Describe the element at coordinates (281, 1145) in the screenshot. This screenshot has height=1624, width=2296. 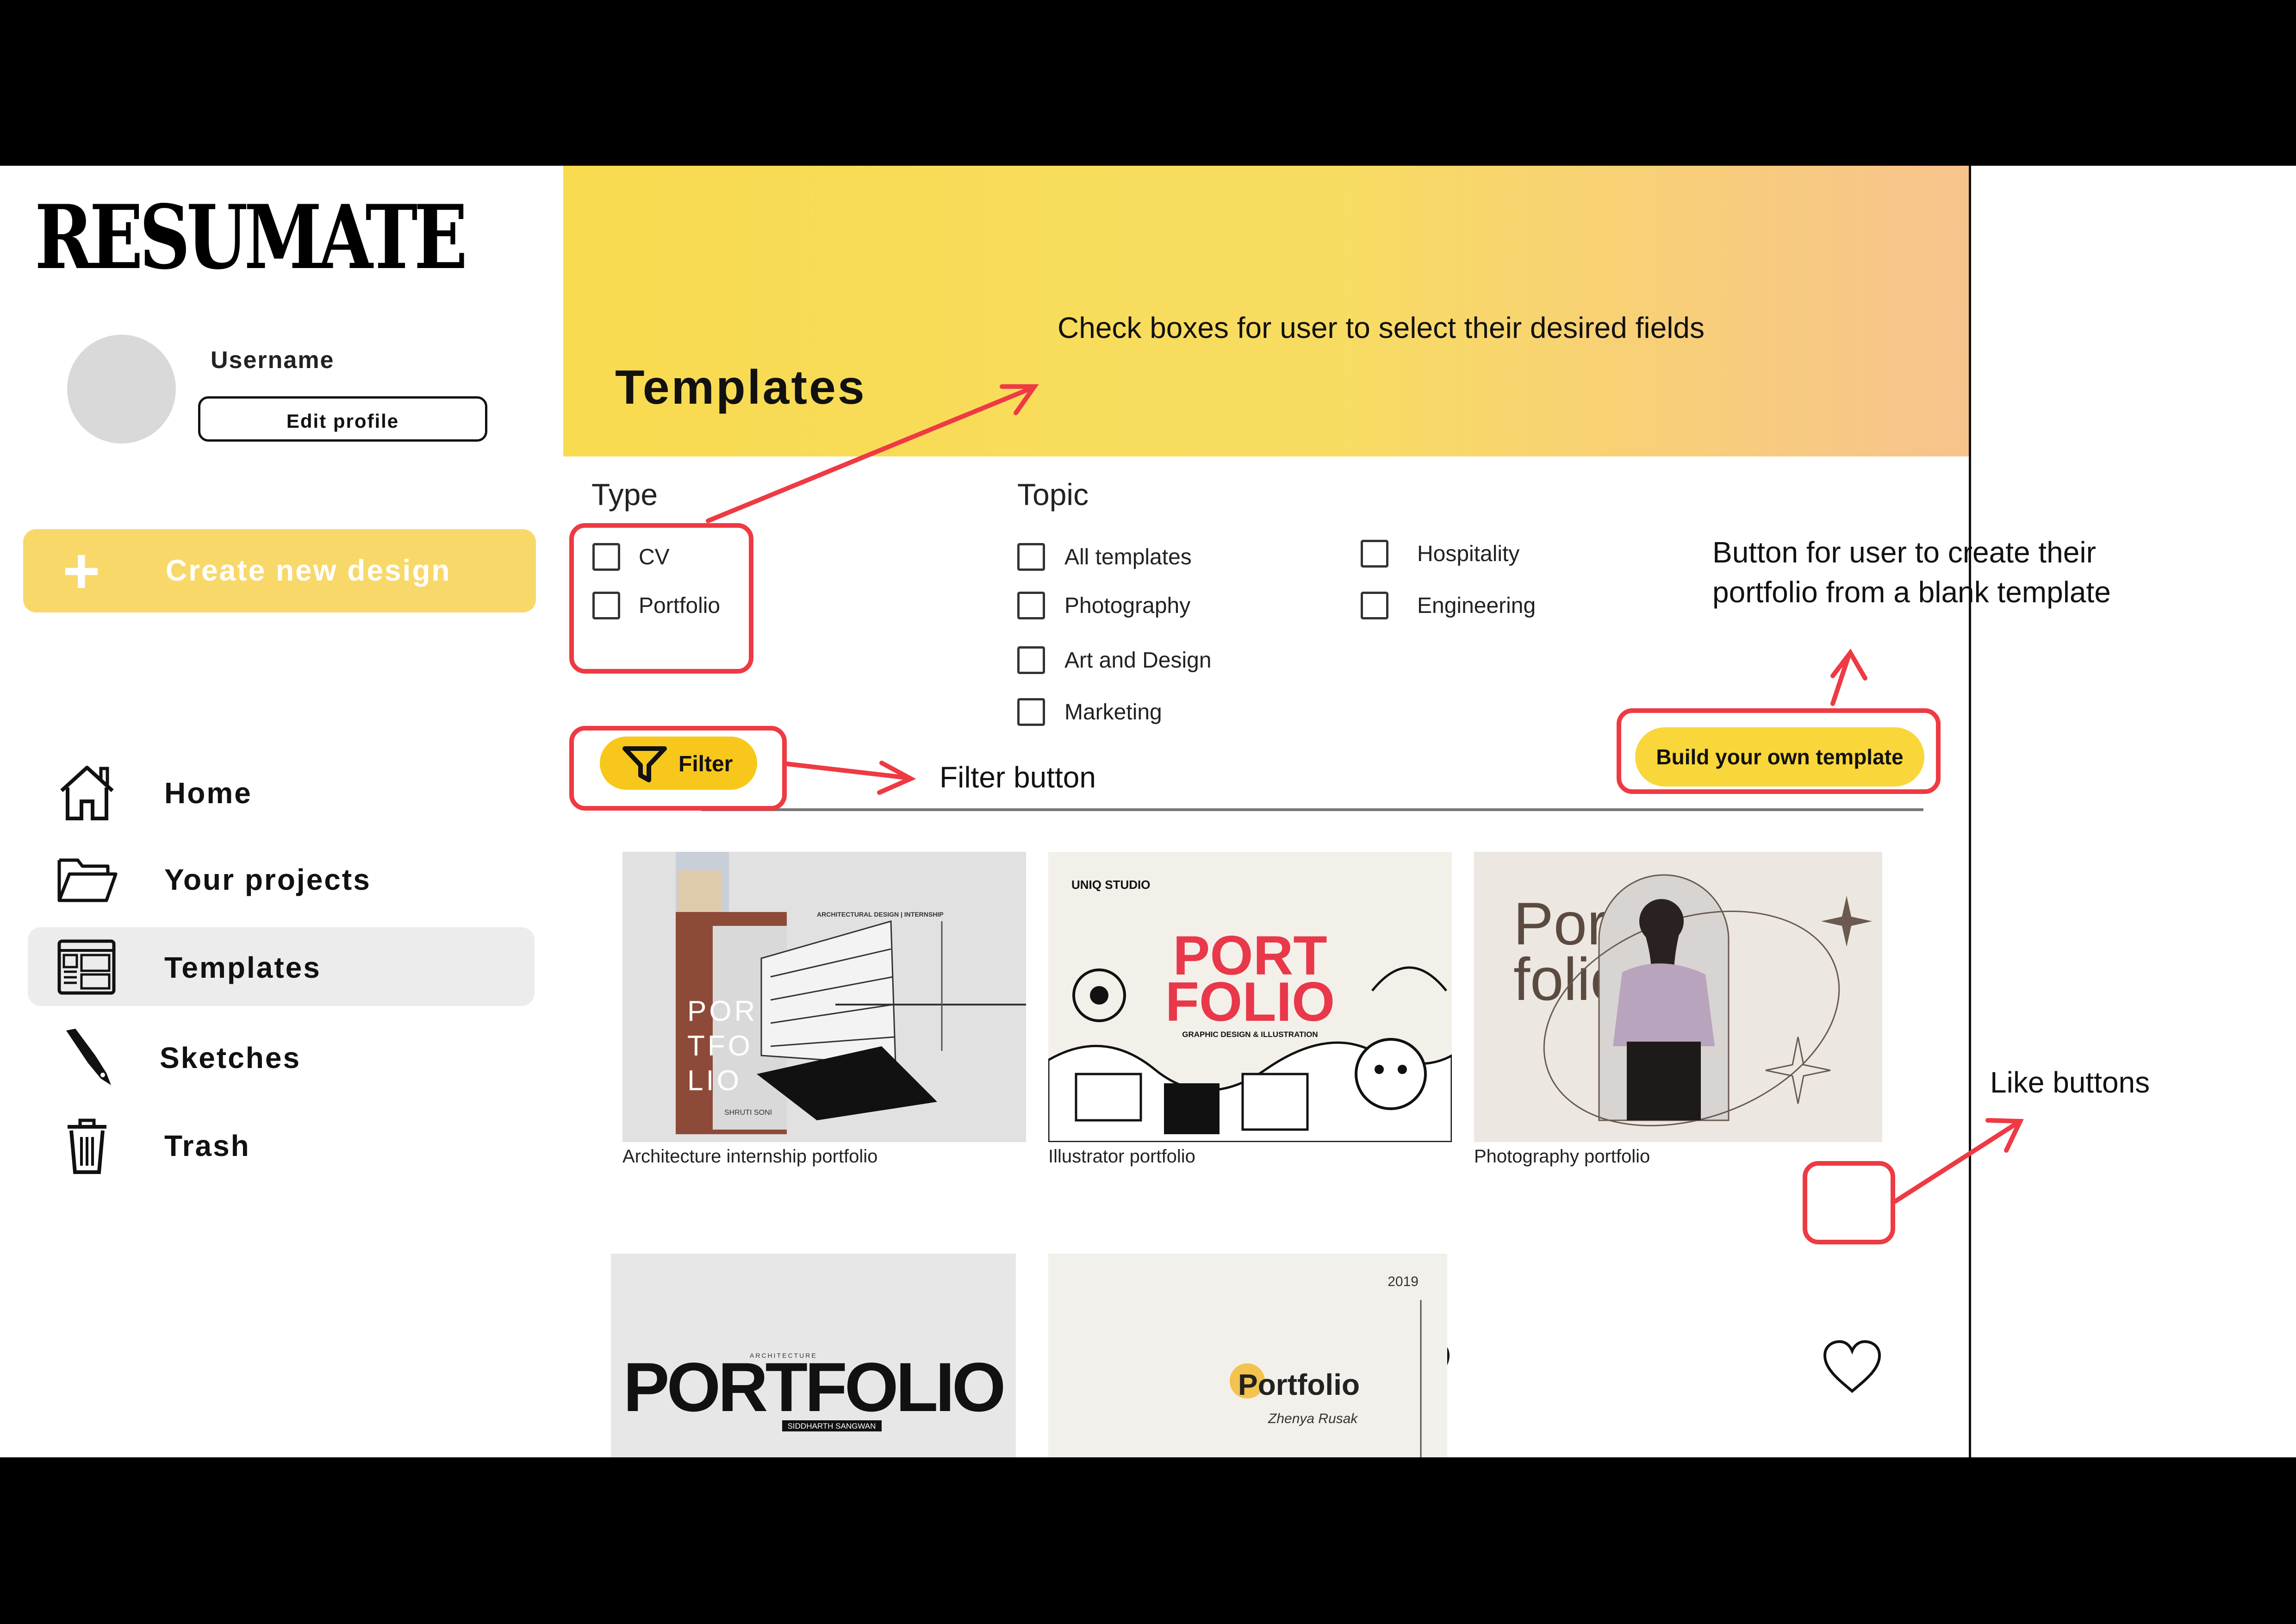
I see `nav-item-trash: Trash` at that location.